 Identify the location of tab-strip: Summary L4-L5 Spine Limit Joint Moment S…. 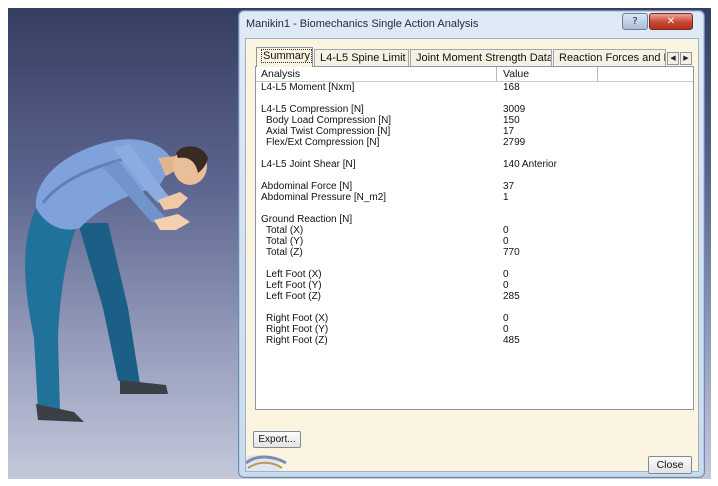
(476, 57).